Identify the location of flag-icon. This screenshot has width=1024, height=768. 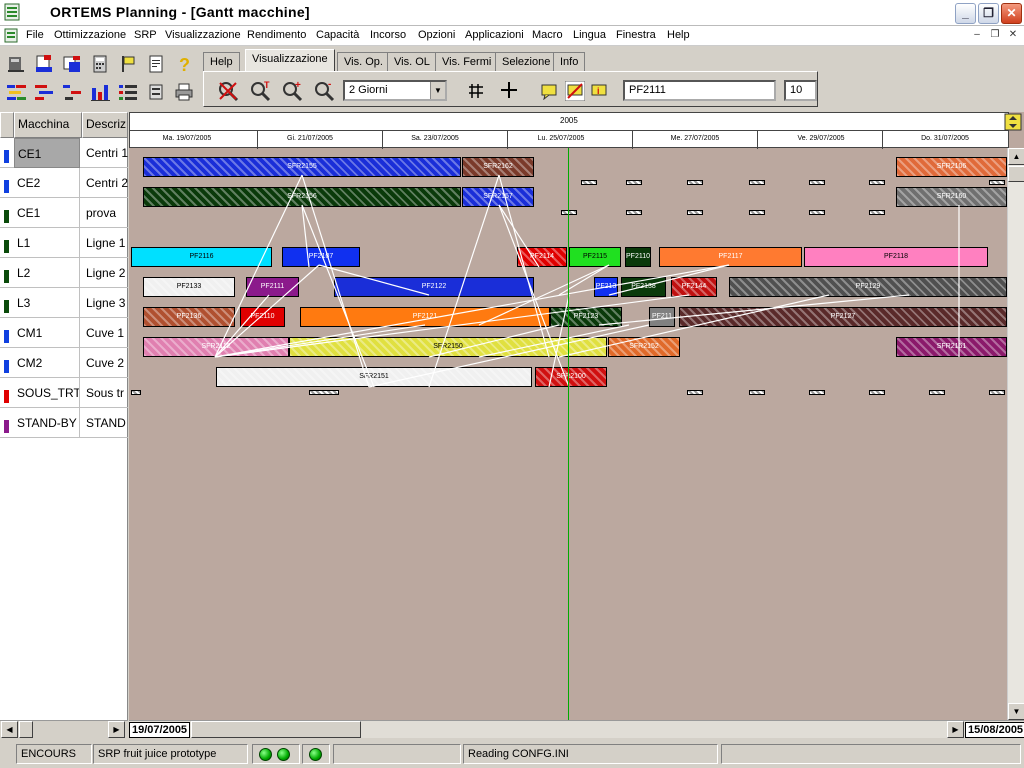
(128, 64).